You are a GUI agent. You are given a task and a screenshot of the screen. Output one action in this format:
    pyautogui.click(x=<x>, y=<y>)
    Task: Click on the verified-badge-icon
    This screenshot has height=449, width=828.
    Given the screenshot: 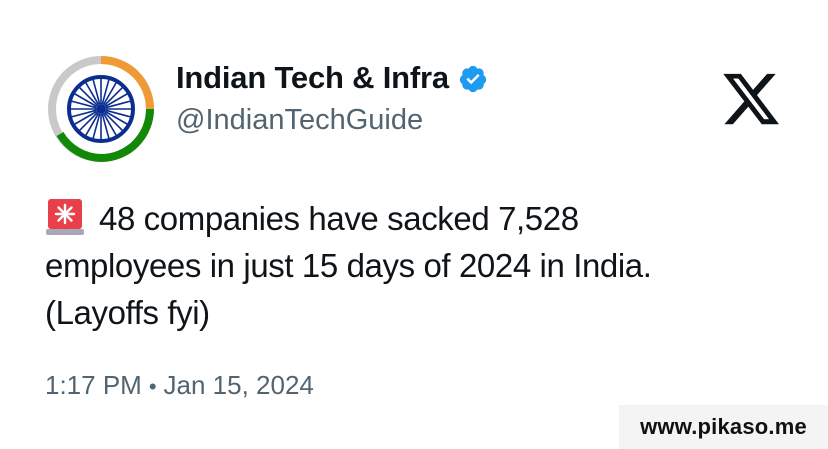 What is the action you would take?
    pyautogui.click(x=473, y=79)
    